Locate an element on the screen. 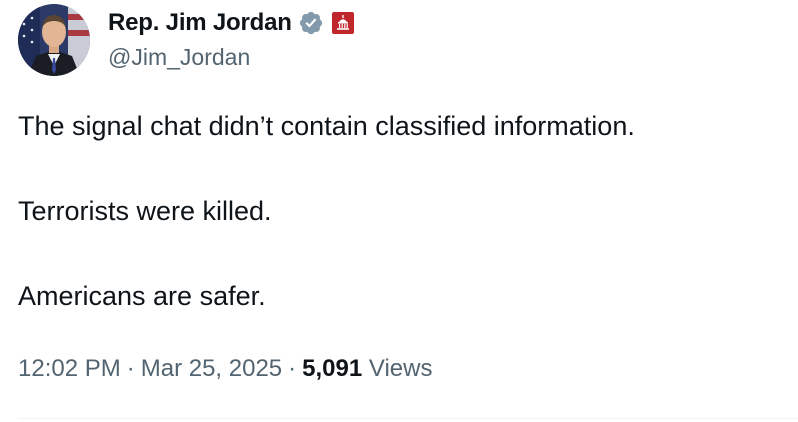 This screenshot has width=798, height=422. tweet-paragraph: Americans are safer. is located at coordinates (142, 296).